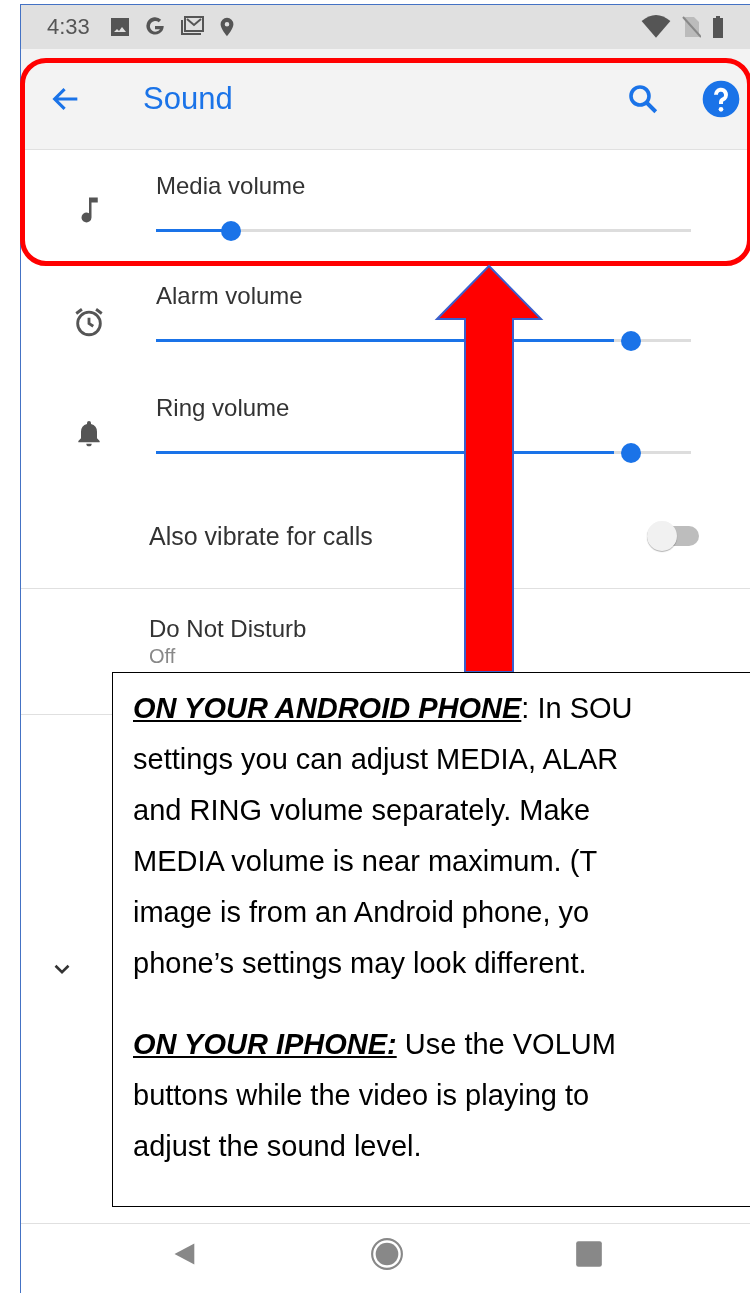  I want to click on toggle-switch, so click(673, 536).